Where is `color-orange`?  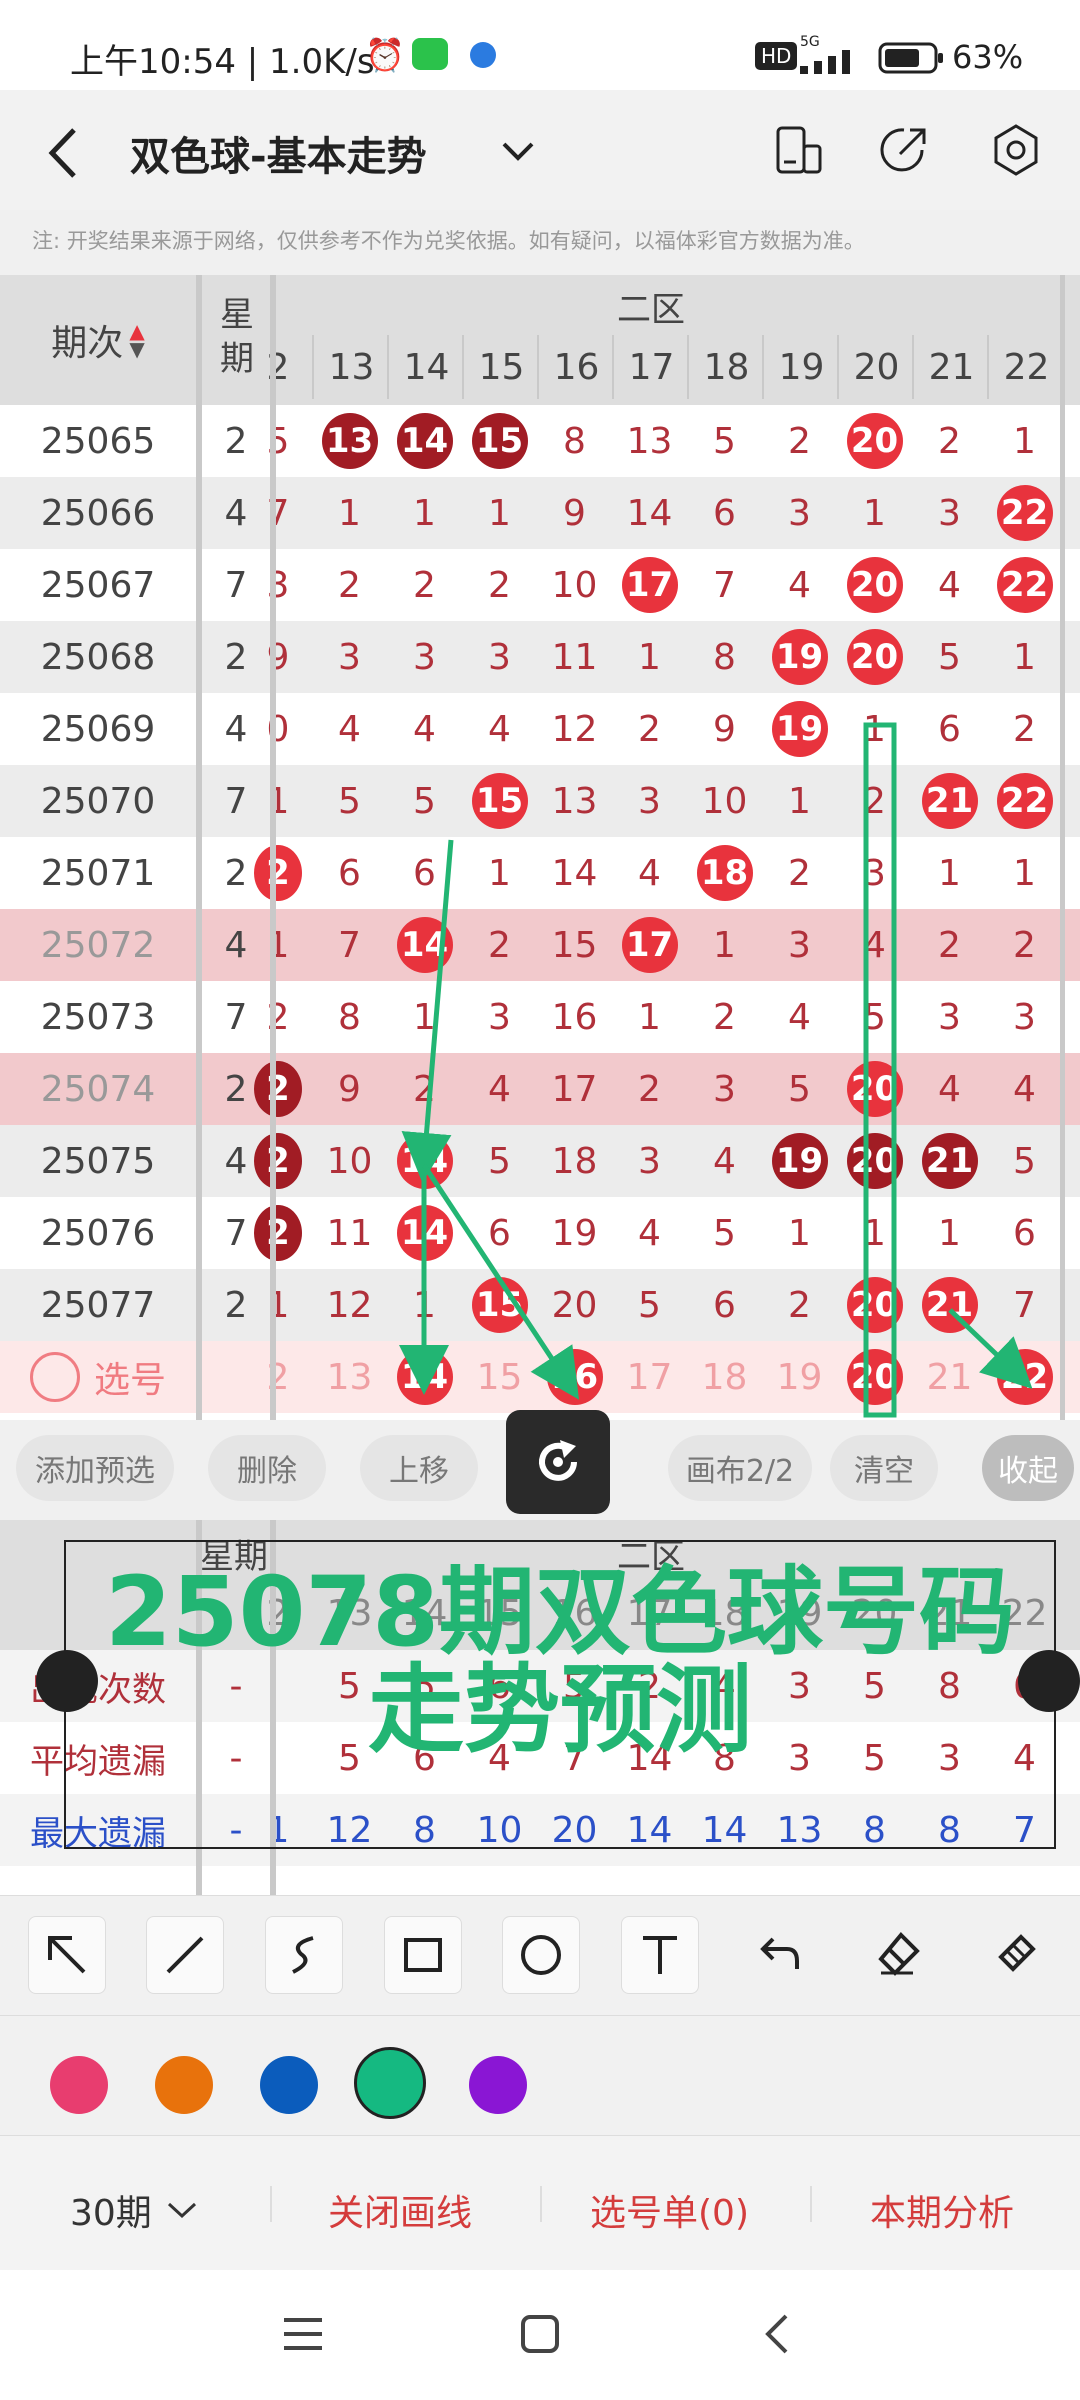 color-orange is located at coordinates (184, 2085).